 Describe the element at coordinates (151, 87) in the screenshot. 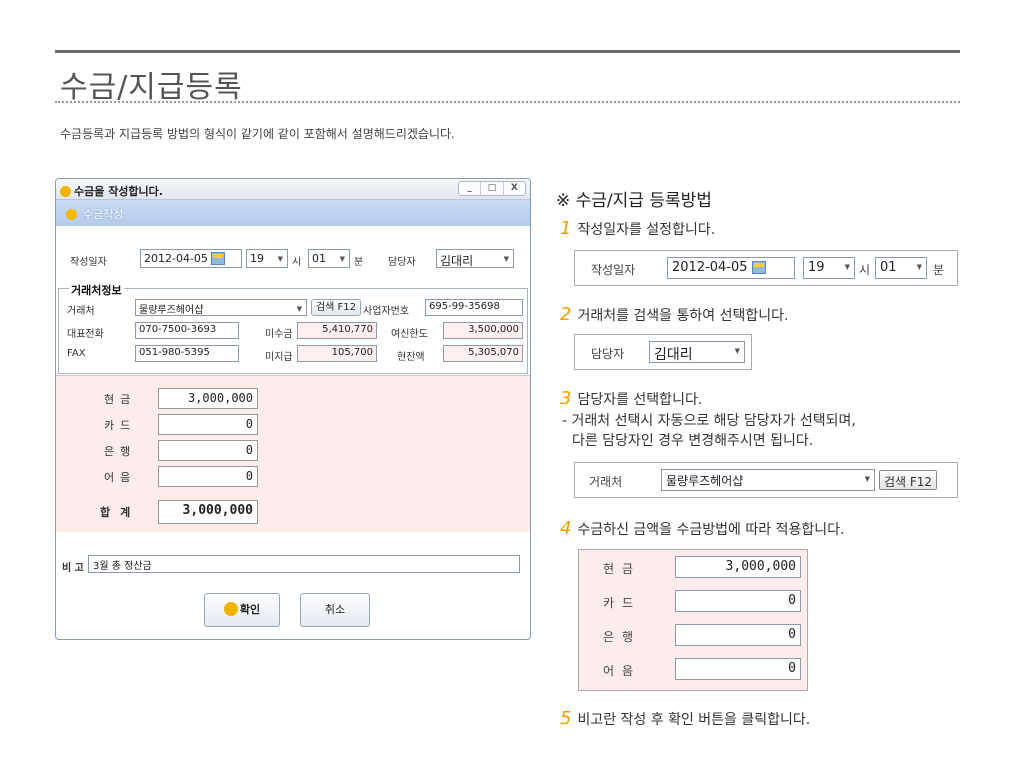

I see `page-title: 수금/지급등록` at that location.